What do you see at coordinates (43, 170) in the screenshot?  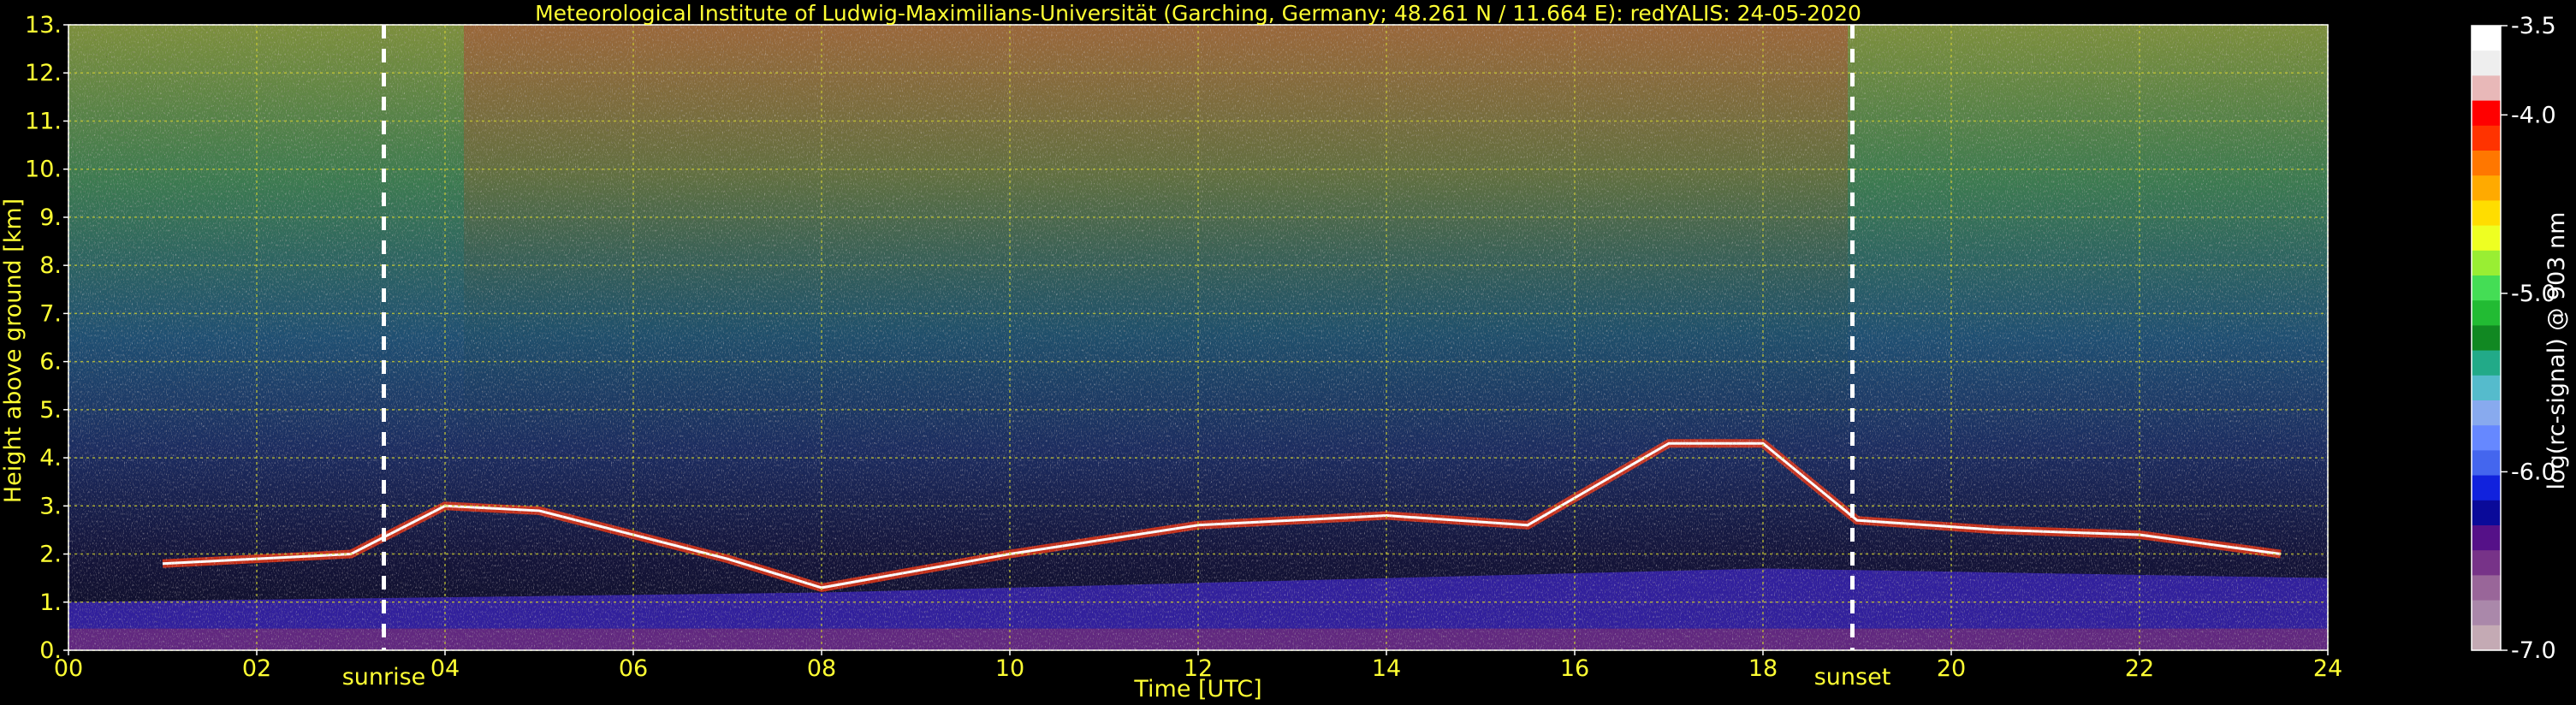 I see `y-tick-label: 10.` at bounding box center [43, 170].